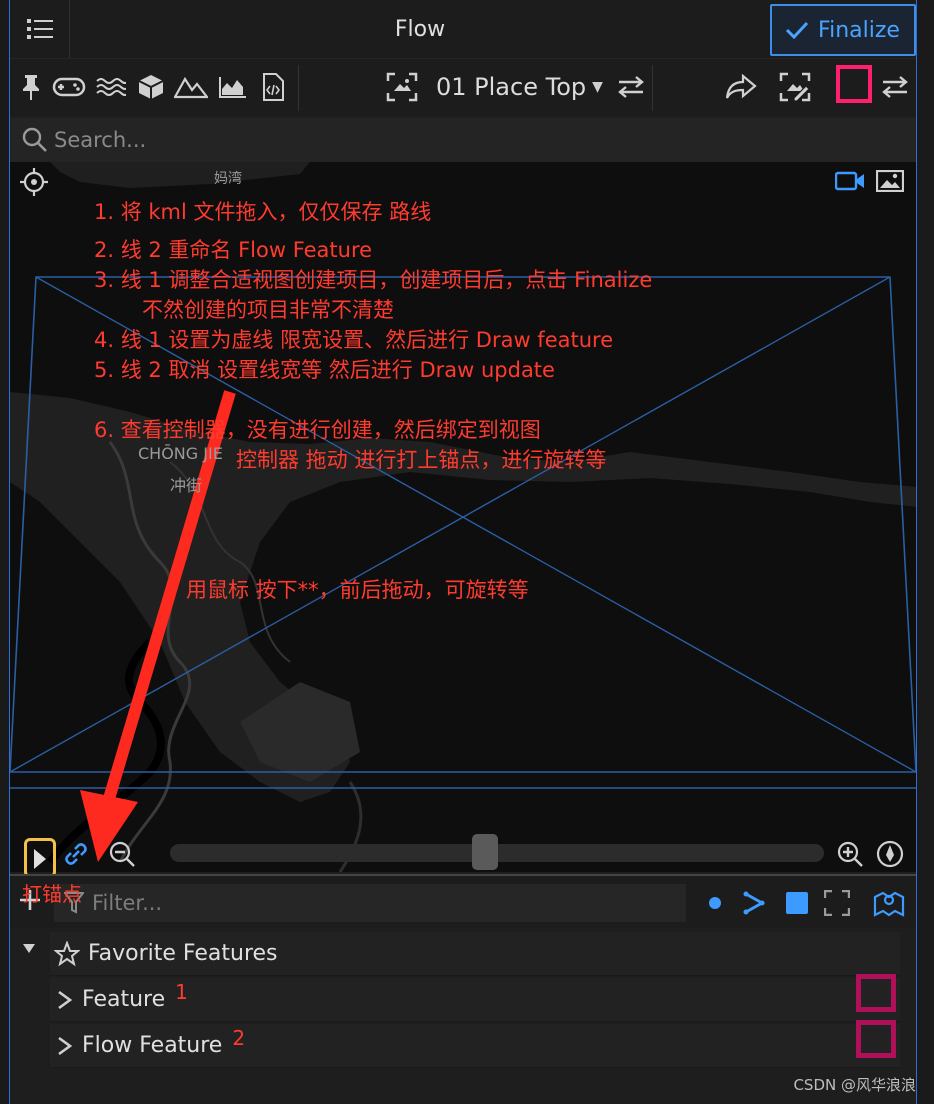 The image size is (934, 1104). Describe the element at coordinates (67, 953) in the screenshot. I see `star-icon` at that location.